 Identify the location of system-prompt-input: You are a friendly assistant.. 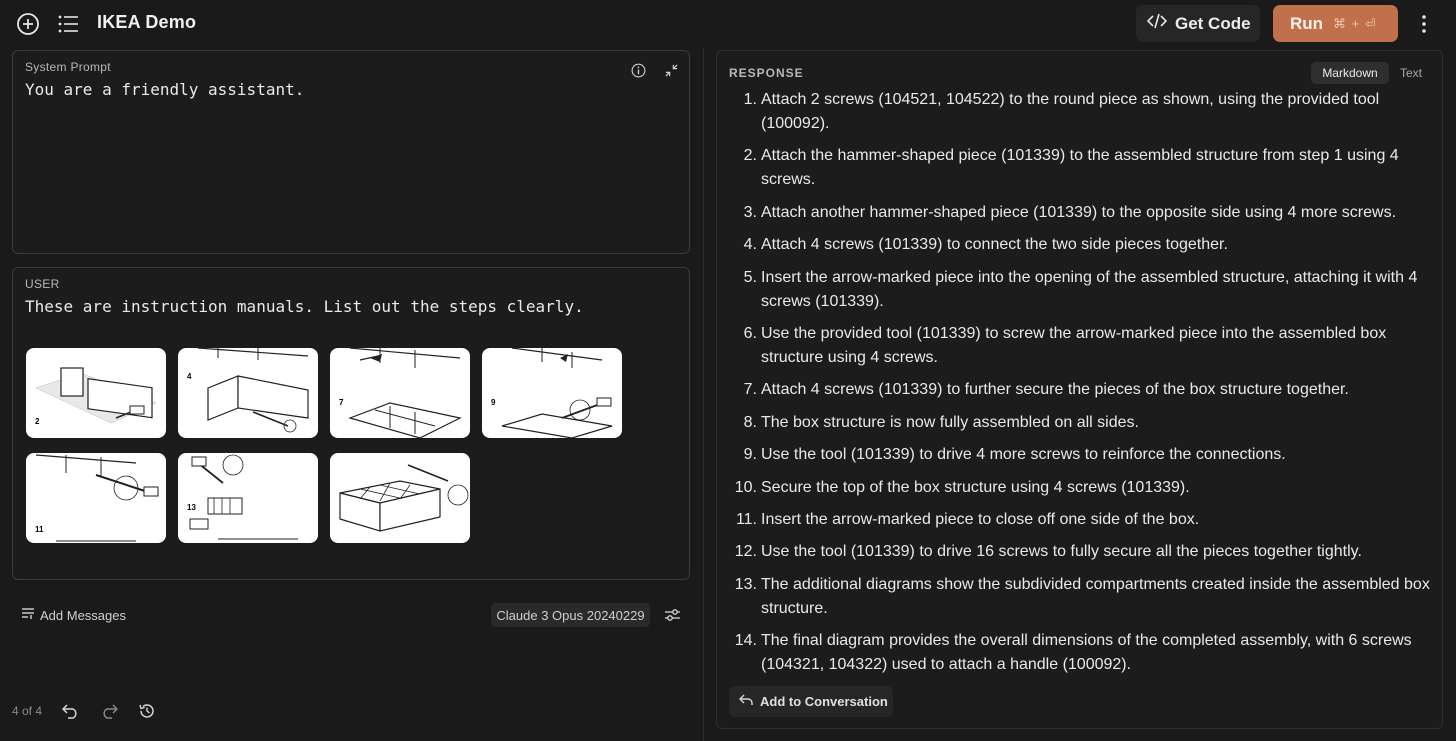
(164, 89).